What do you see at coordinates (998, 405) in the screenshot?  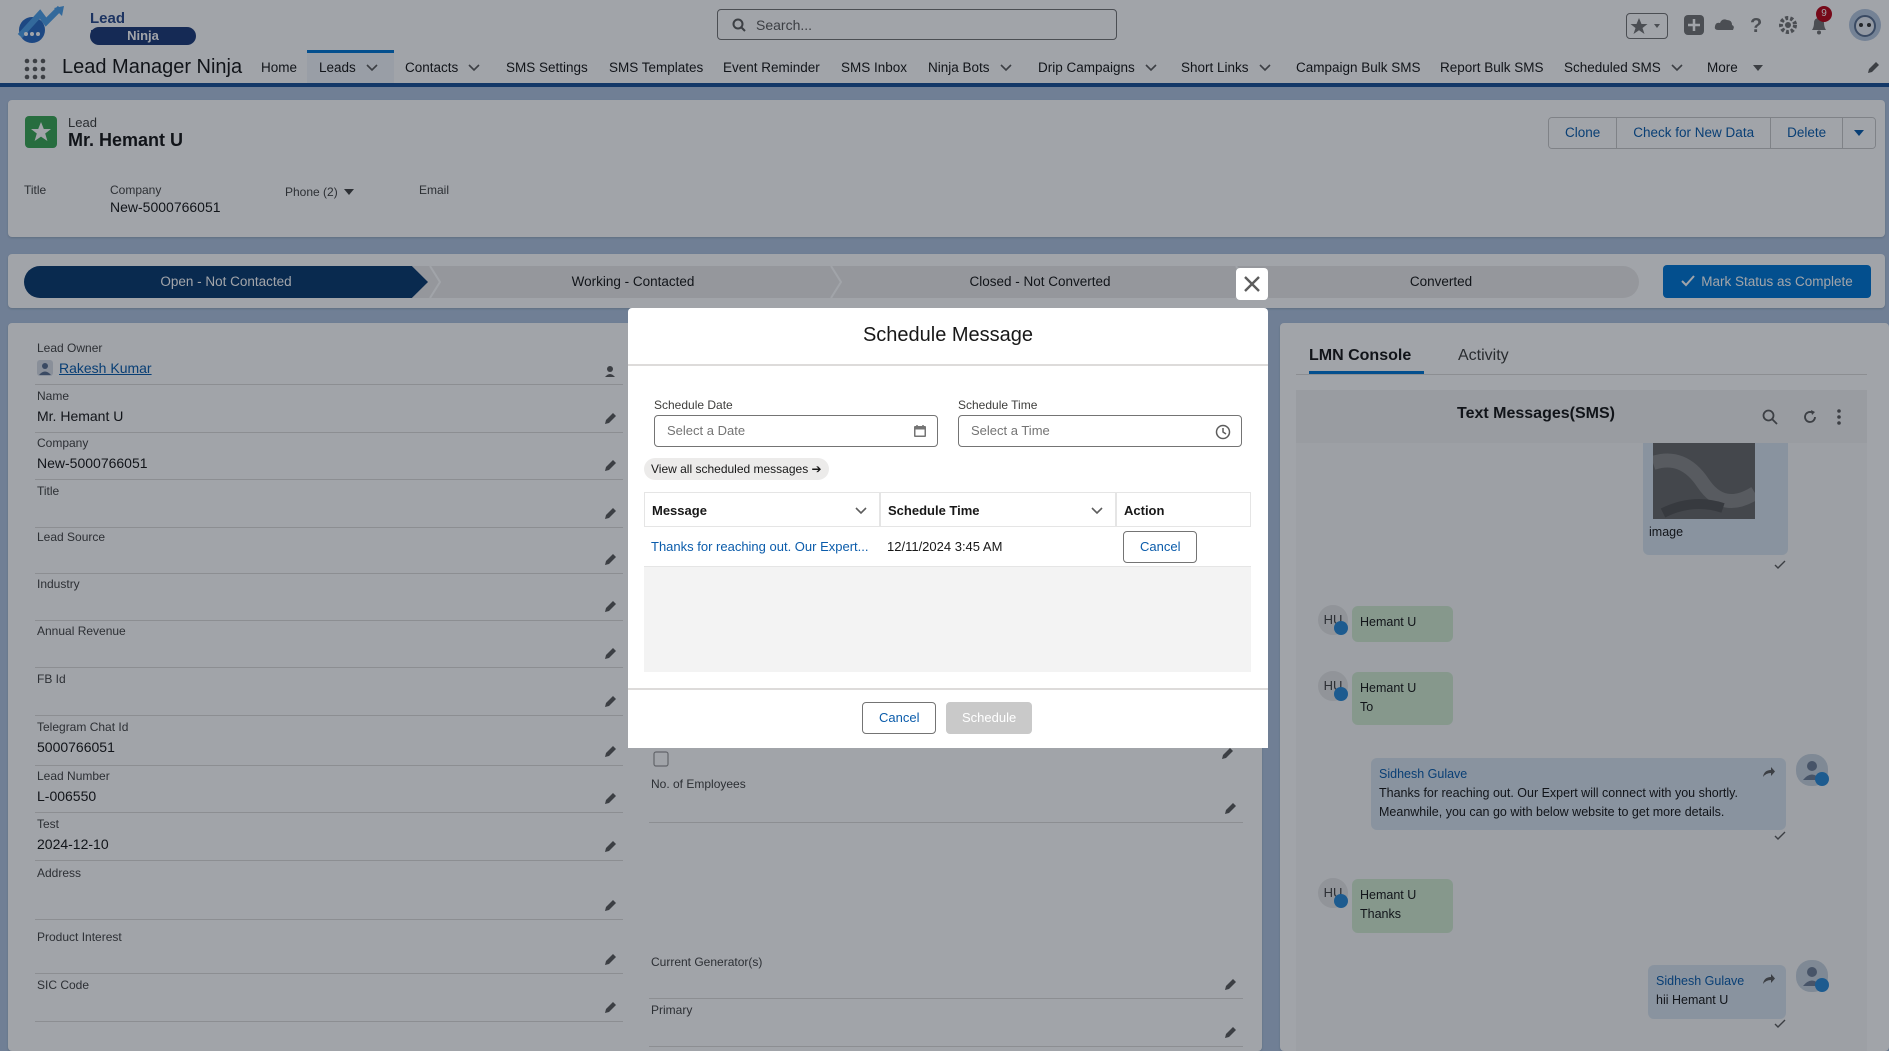 I see `schedule-time-label: Schedule Time` at bounding box center [998, 405].